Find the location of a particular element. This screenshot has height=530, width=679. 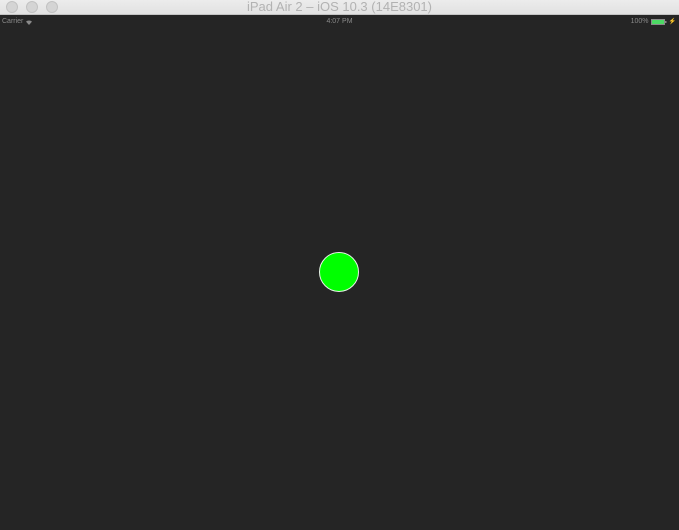

window-titlebar: iPad Air 2 – iOS 10.3 (14E8301) is located at coordinates (339, 7).